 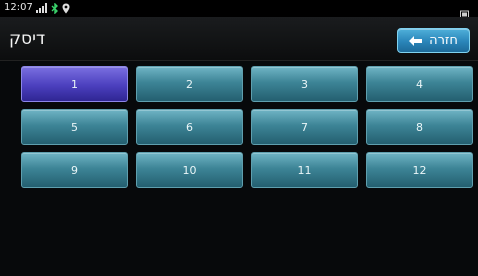 I want to click on disc-button-4: 4, so click(x=419, y=84).